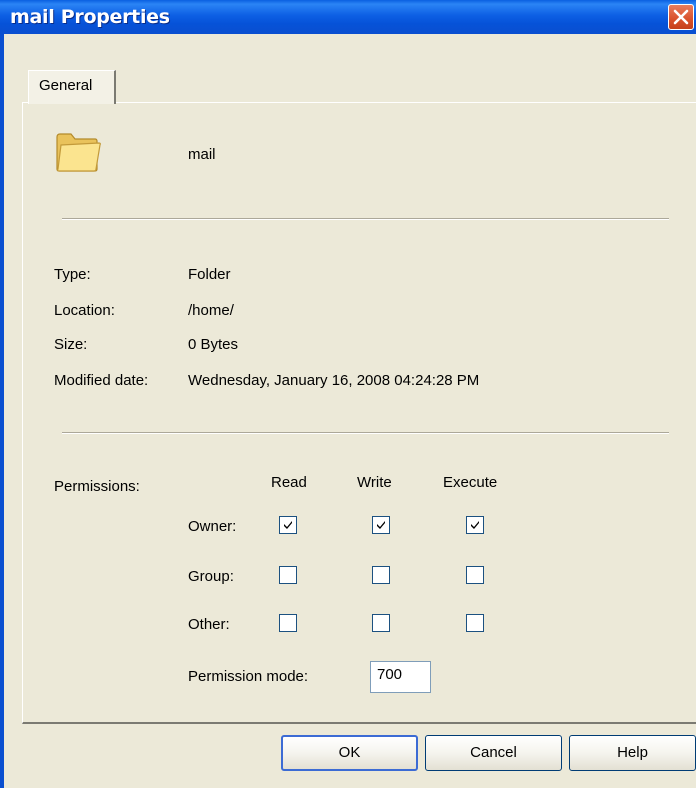  Describe the element at coordinates (101, 380) in the screenshot. I see `modified-date-label: Modified date:` at that location.